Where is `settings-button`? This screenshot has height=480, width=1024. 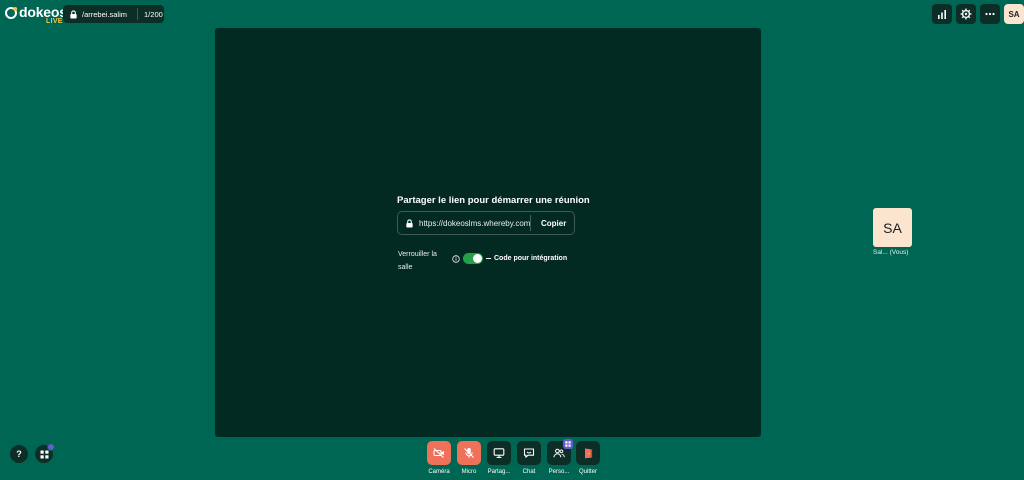
settings-button is located at coordinates (966, 14).